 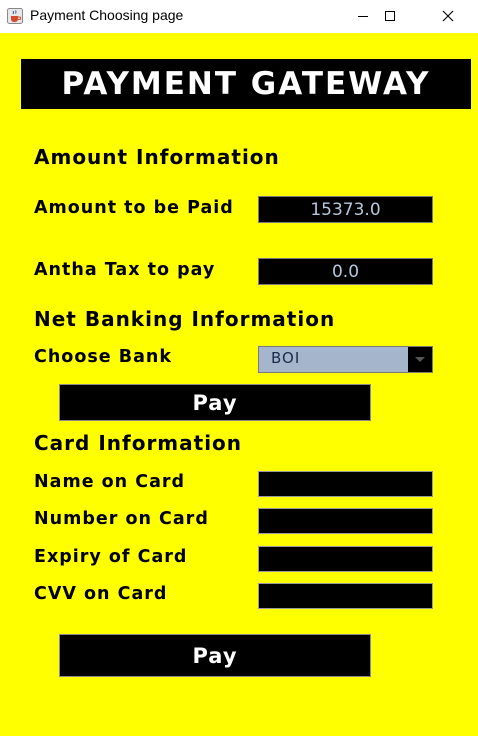 I want to click on choose-bank-label: Choose Bank, so click(x=103, y=357).